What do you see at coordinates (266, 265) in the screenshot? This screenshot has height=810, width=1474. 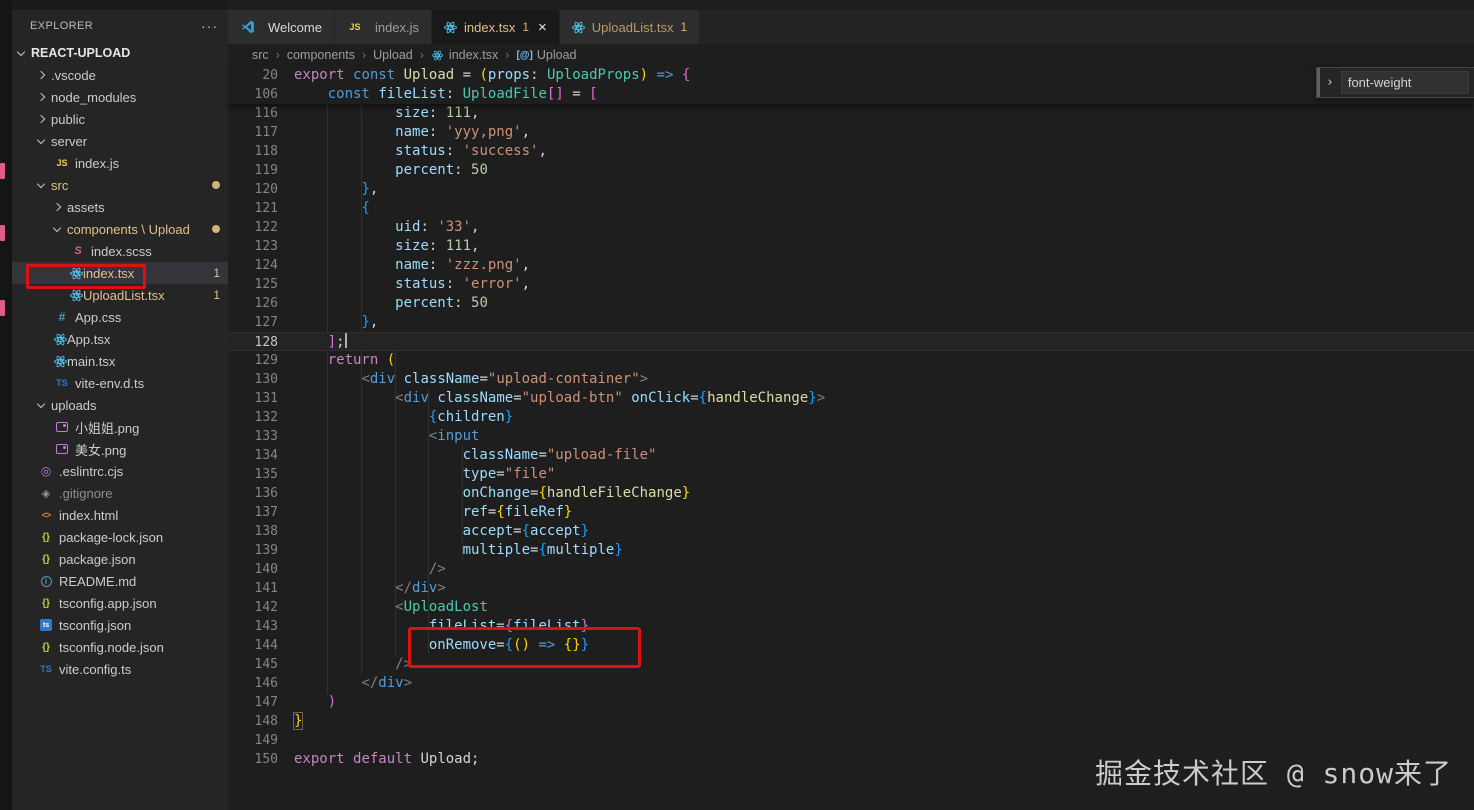 I see `line-number: 124` at bounding box center [266, 265].